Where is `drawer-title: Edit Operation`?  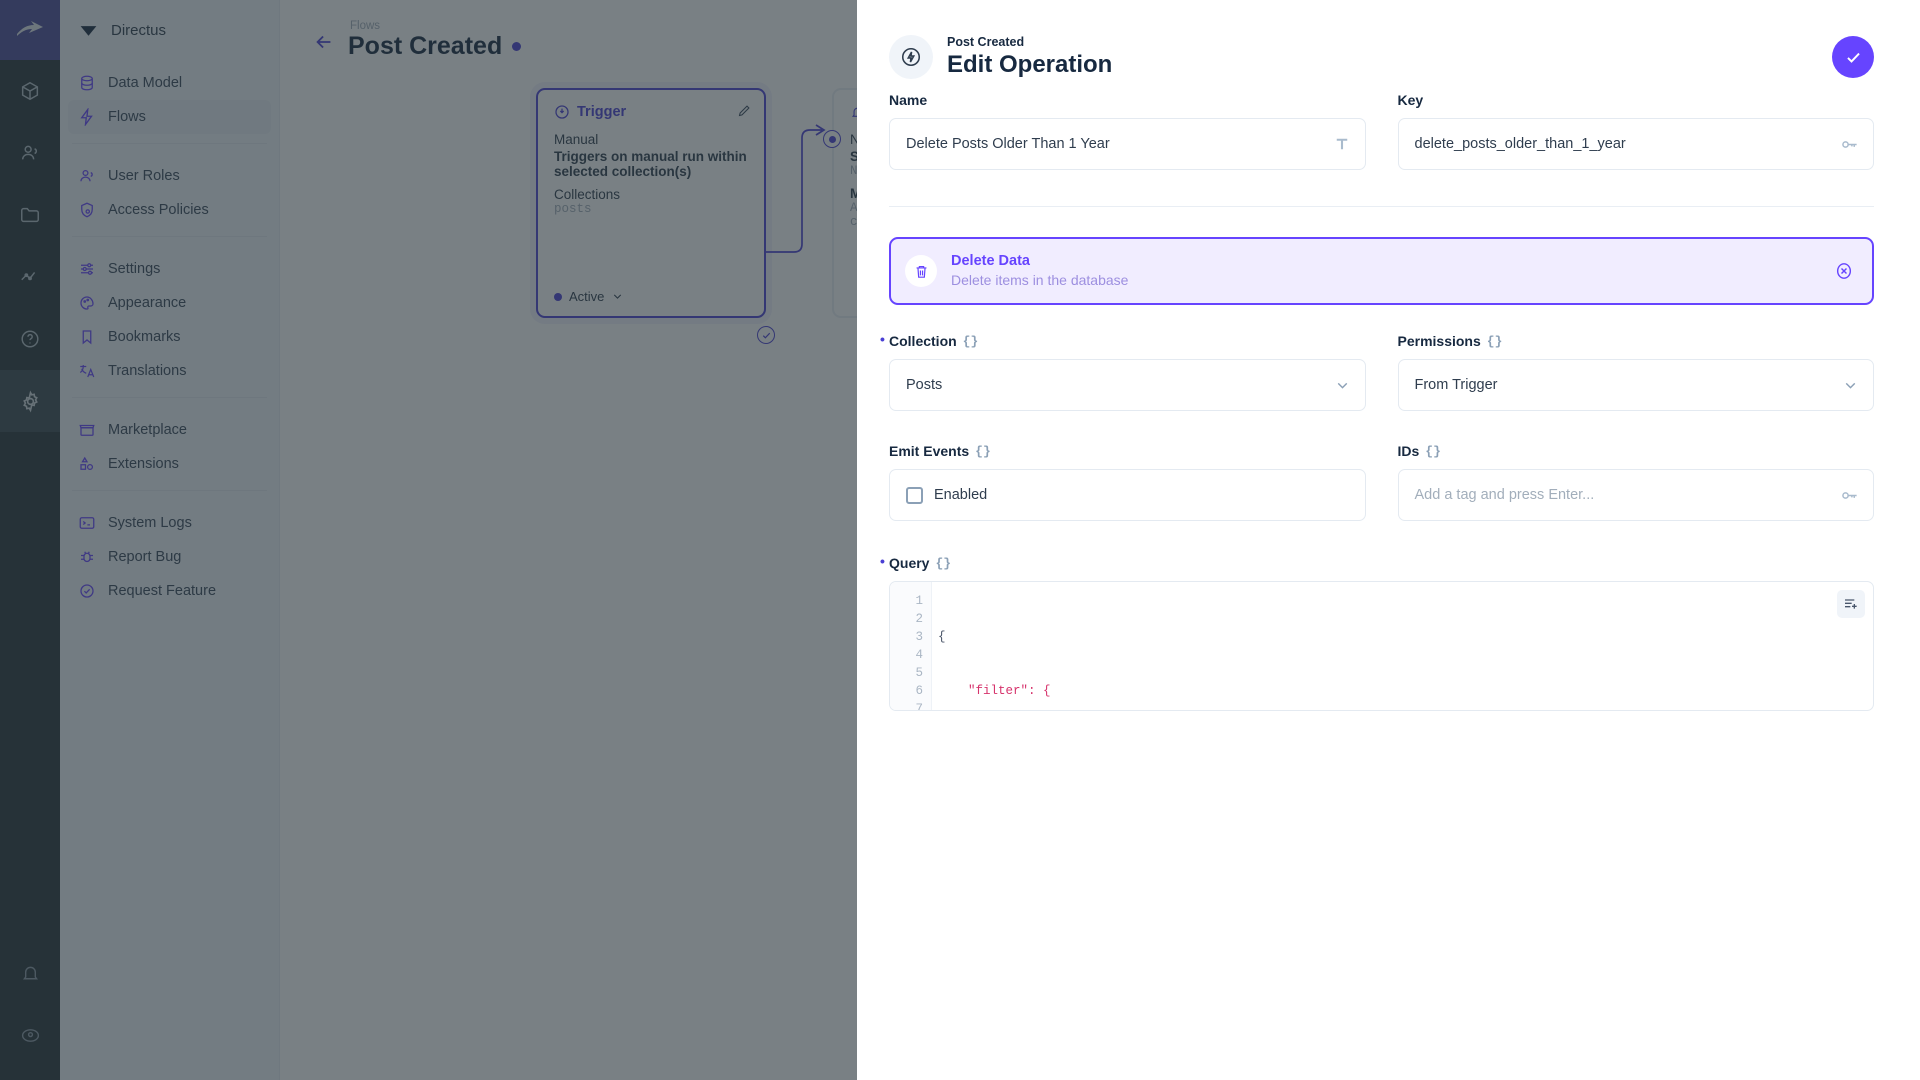 drawer-title: Edit Operation is located at coordinates (1030, 64).